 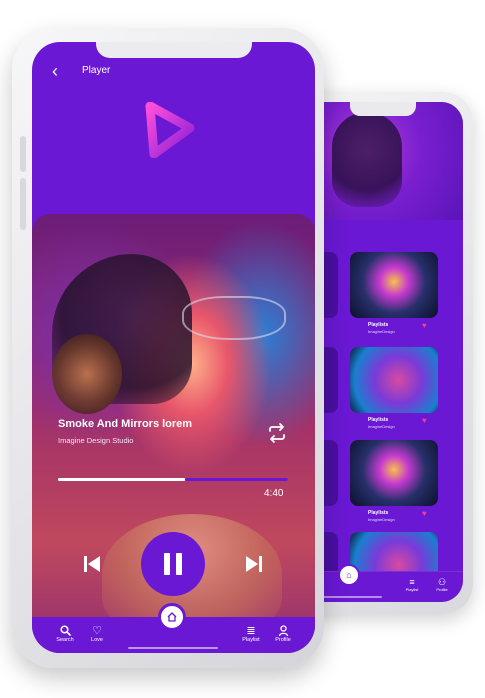 What do you see at coordinates (65, 630) in the screenshot?
I see `search-icon` at bounding box center [65, 630].